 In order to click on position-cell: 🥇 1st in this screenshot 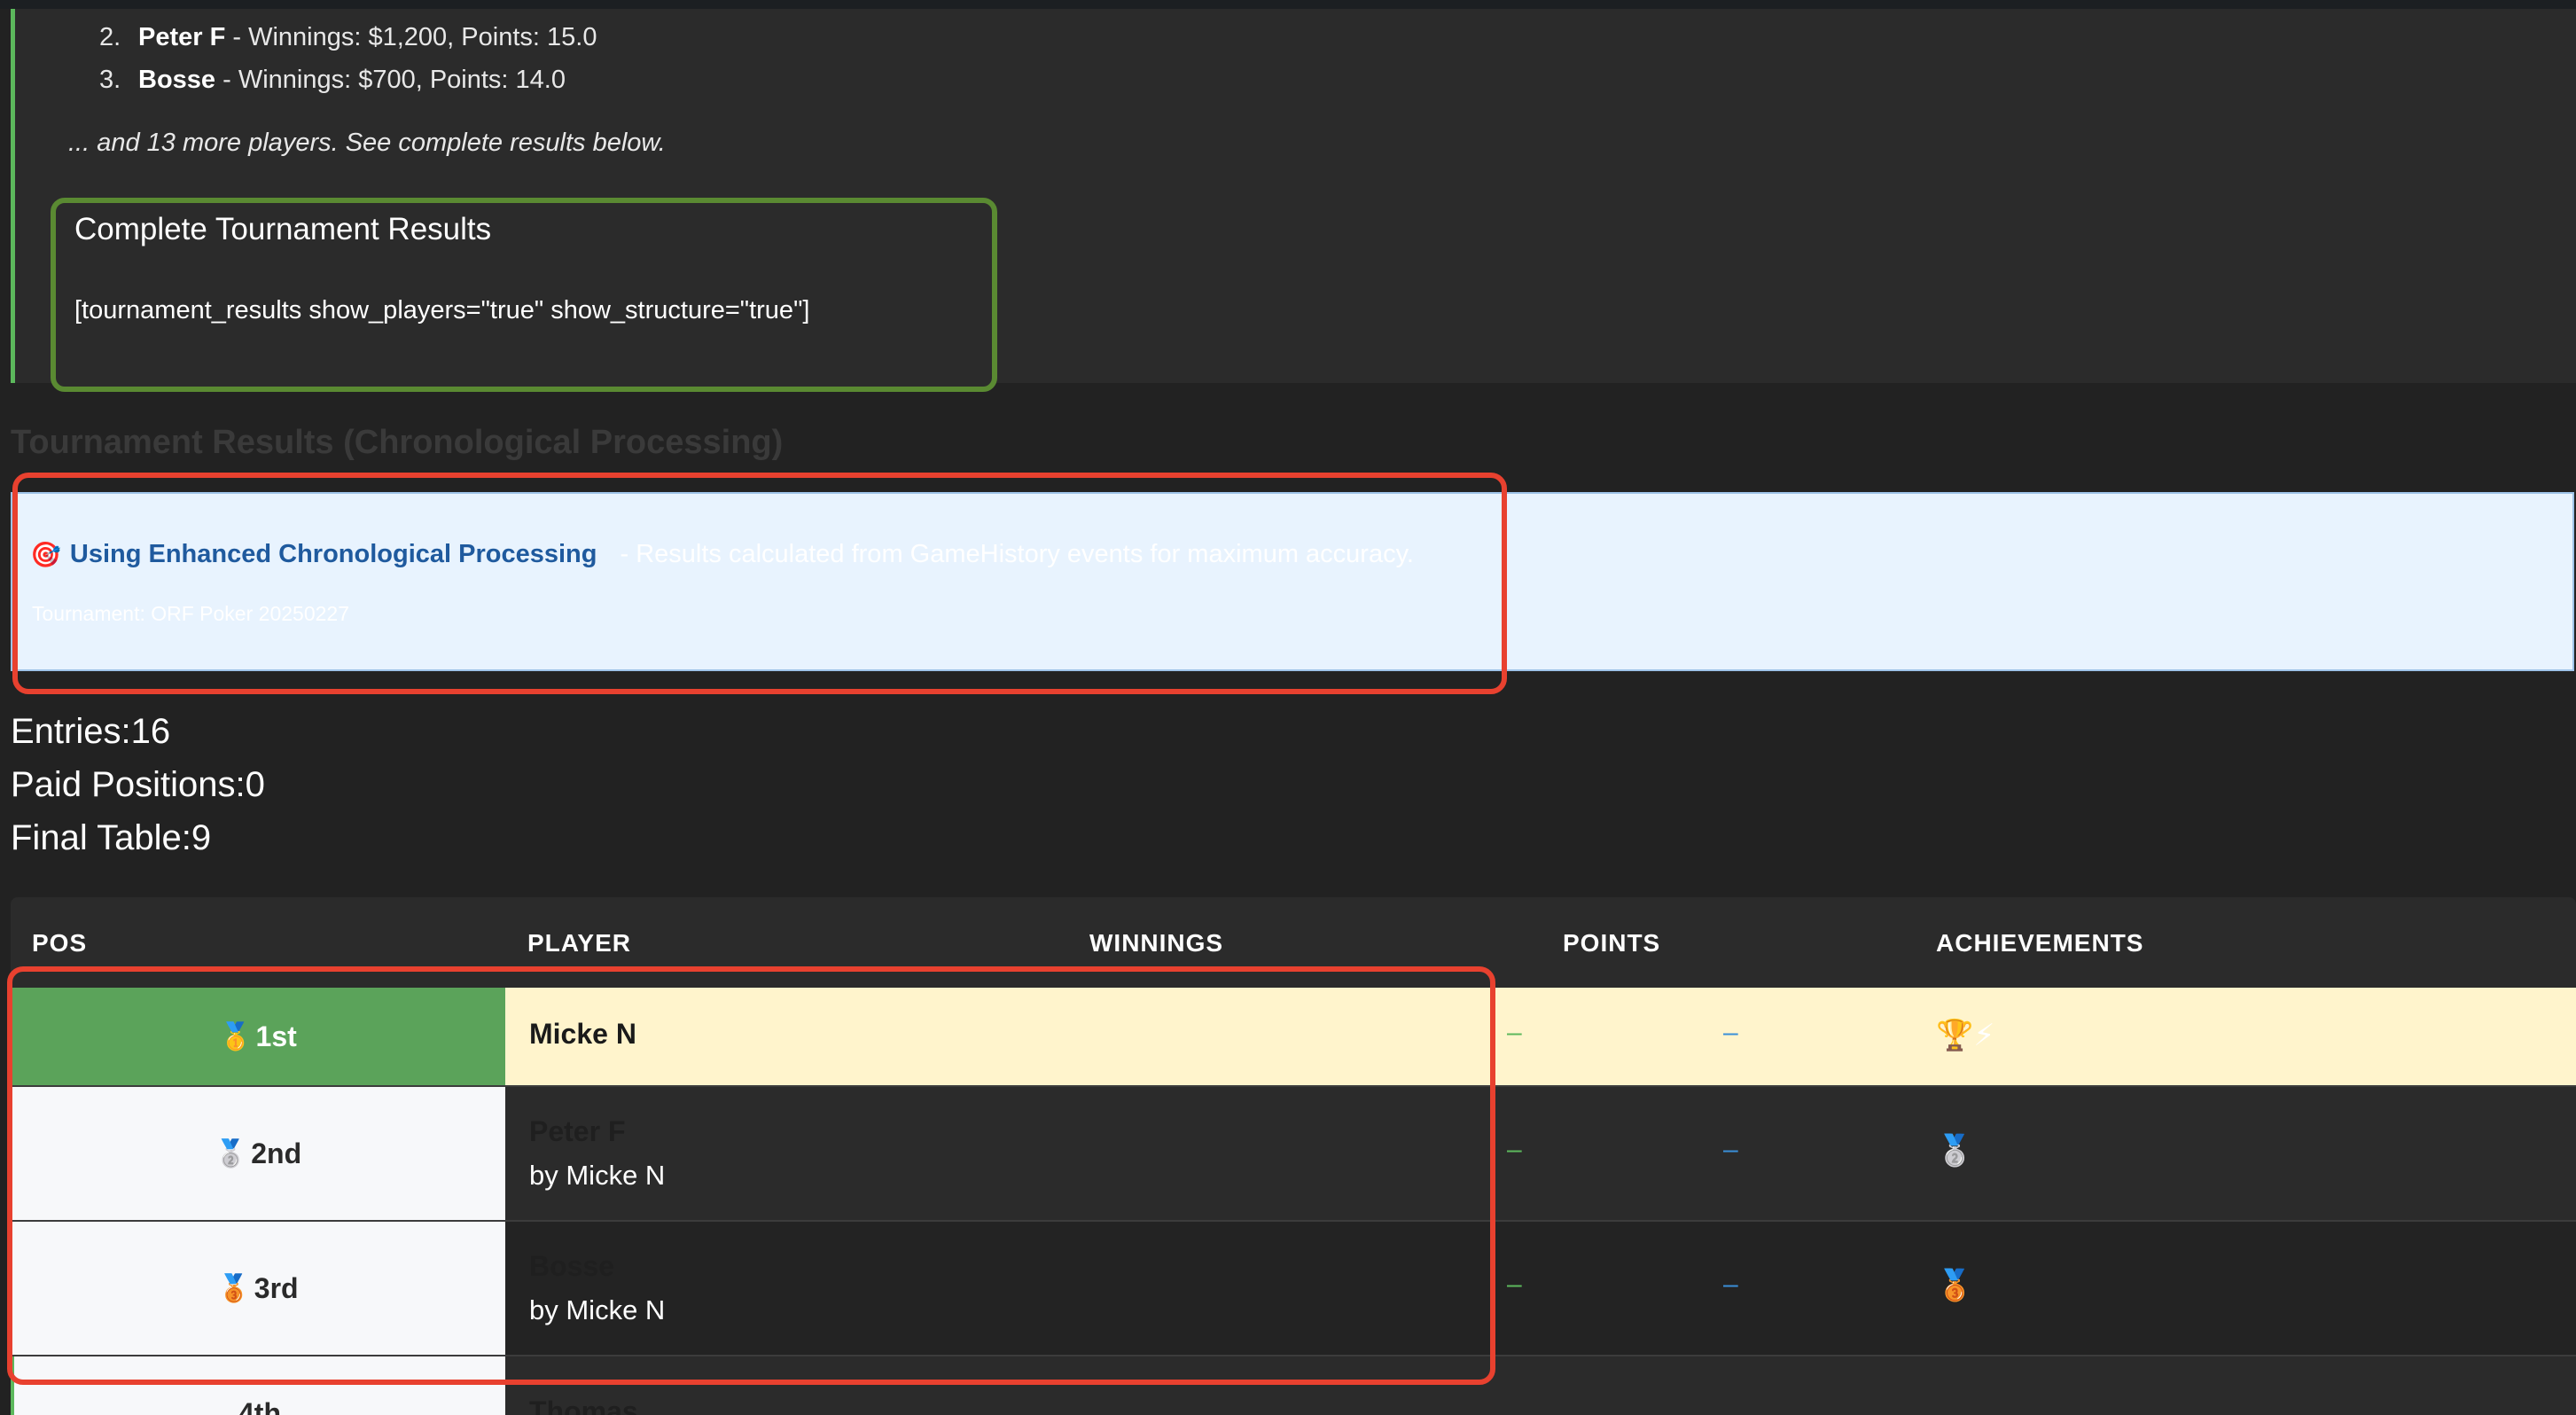, I will do `click(258, 1036)`.